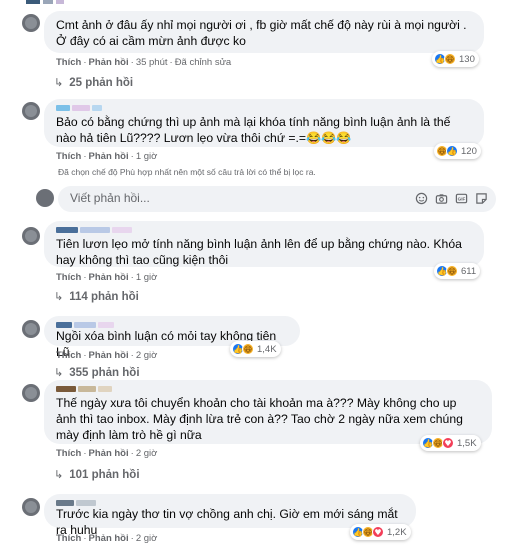  What do you see at coordinates (203, 62) in the screenshot?
I see `edited-label: Đã chỉnh sửa` at bounding box center [203, 62].